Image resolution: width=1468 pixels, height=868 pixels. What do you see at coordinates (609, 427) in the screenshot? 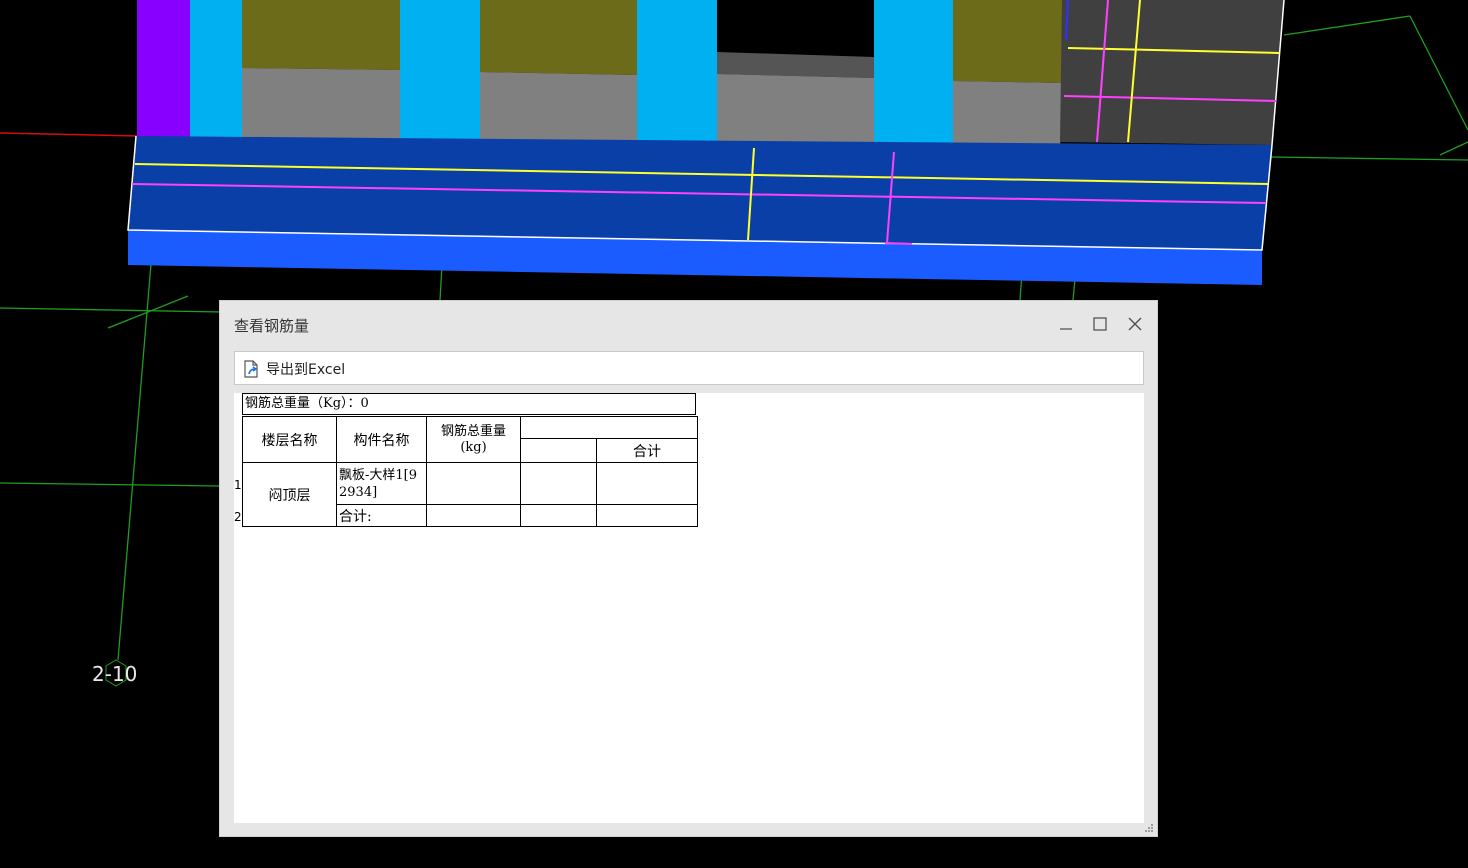
I see `header-group-empty` at bounding box center [609, 427].